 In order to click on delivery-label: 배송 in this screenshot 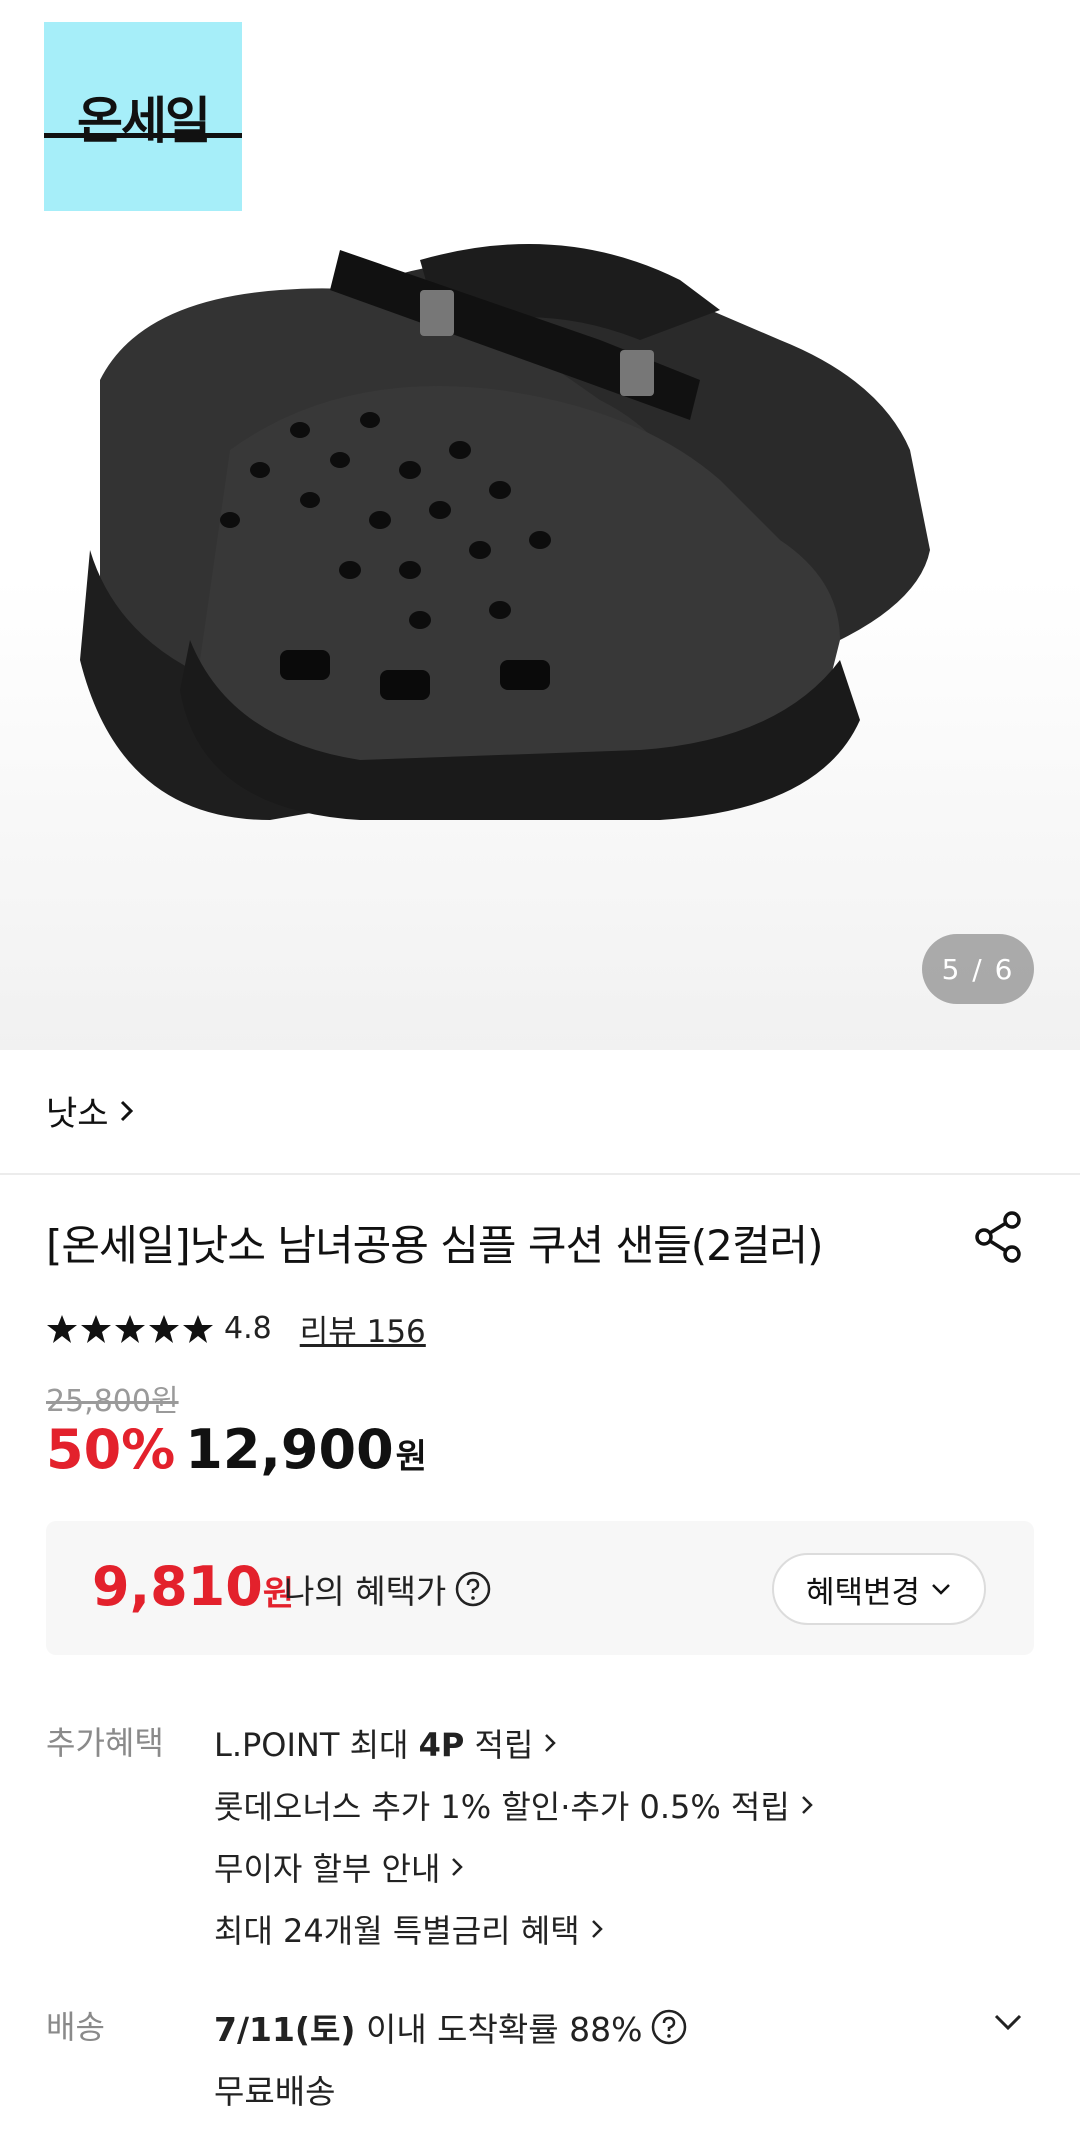, I will do `click(75, 2027)`.